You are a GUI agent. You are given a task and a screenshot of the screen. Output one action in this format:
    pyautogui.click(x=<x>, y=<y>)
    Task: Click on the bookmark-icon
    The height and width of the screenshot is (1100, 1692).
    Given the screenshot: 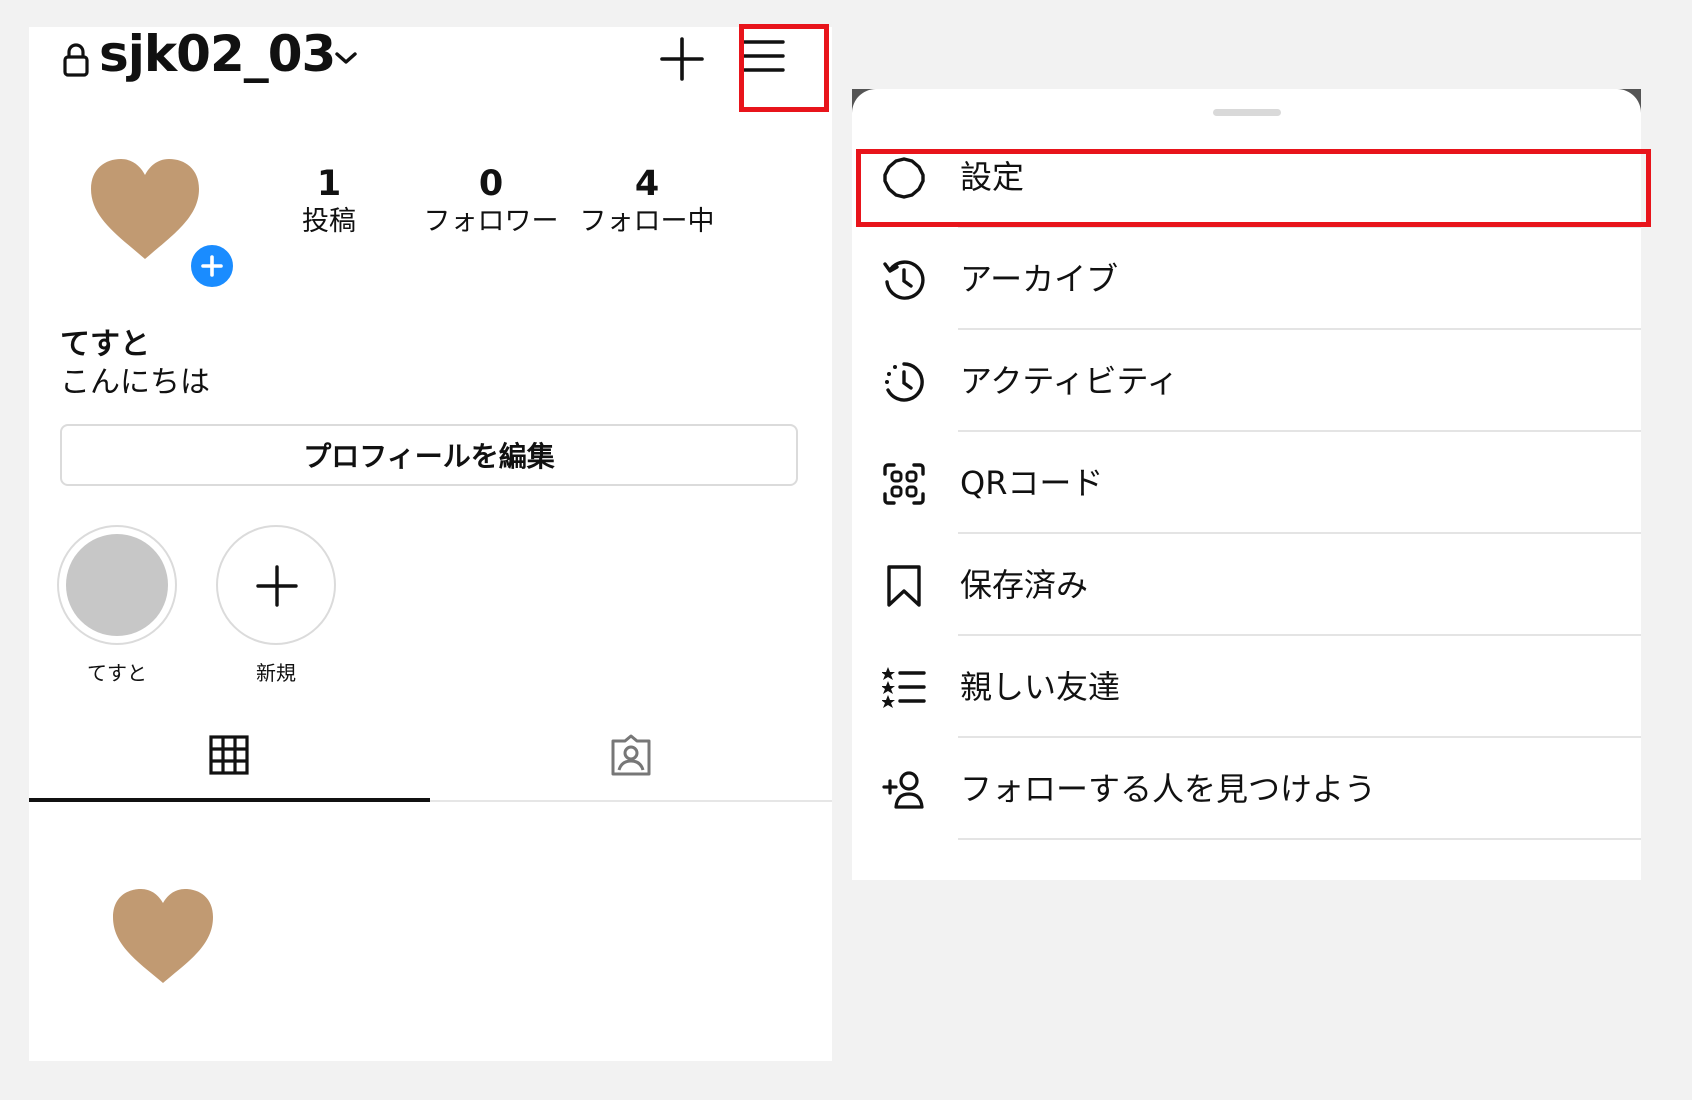 What is the action you would take?
    pyautogui.click(x=904, y=586)
    